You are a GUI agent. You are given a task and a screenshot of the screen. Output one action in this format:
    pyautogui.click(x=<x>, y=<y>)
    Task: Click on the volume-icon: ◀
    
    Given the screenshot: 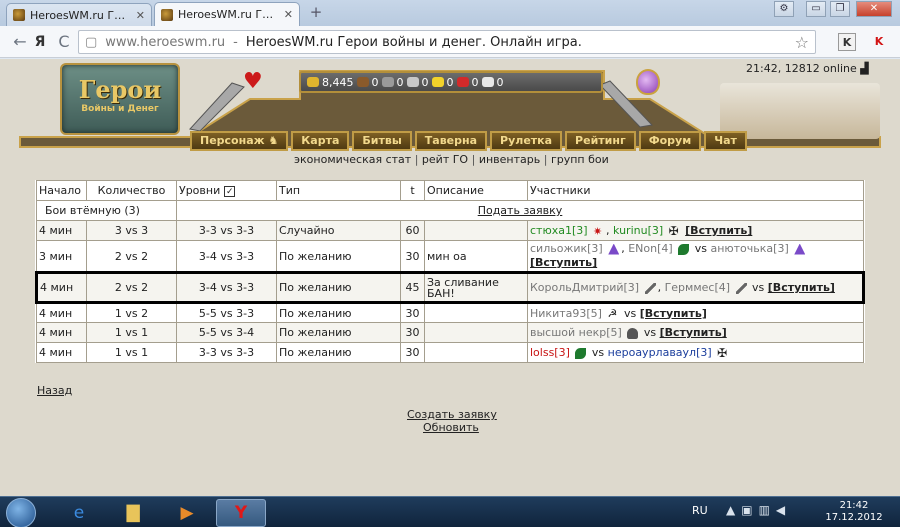 What is the action you would take?
    pyautogui.click(x=780, y=512)
    